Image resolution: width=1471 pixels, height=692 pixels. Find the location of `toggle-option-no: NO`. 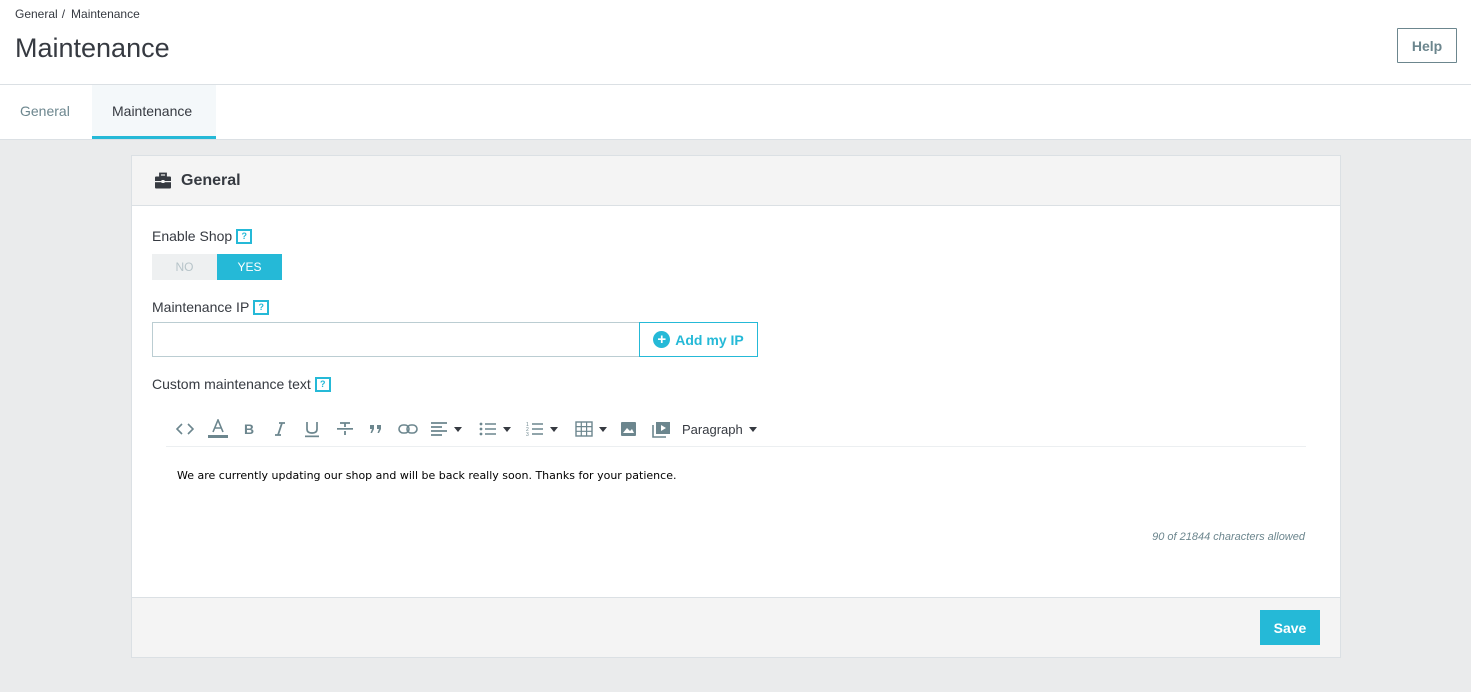

toggle-option-no: NO is located at coordinates (184, 267).